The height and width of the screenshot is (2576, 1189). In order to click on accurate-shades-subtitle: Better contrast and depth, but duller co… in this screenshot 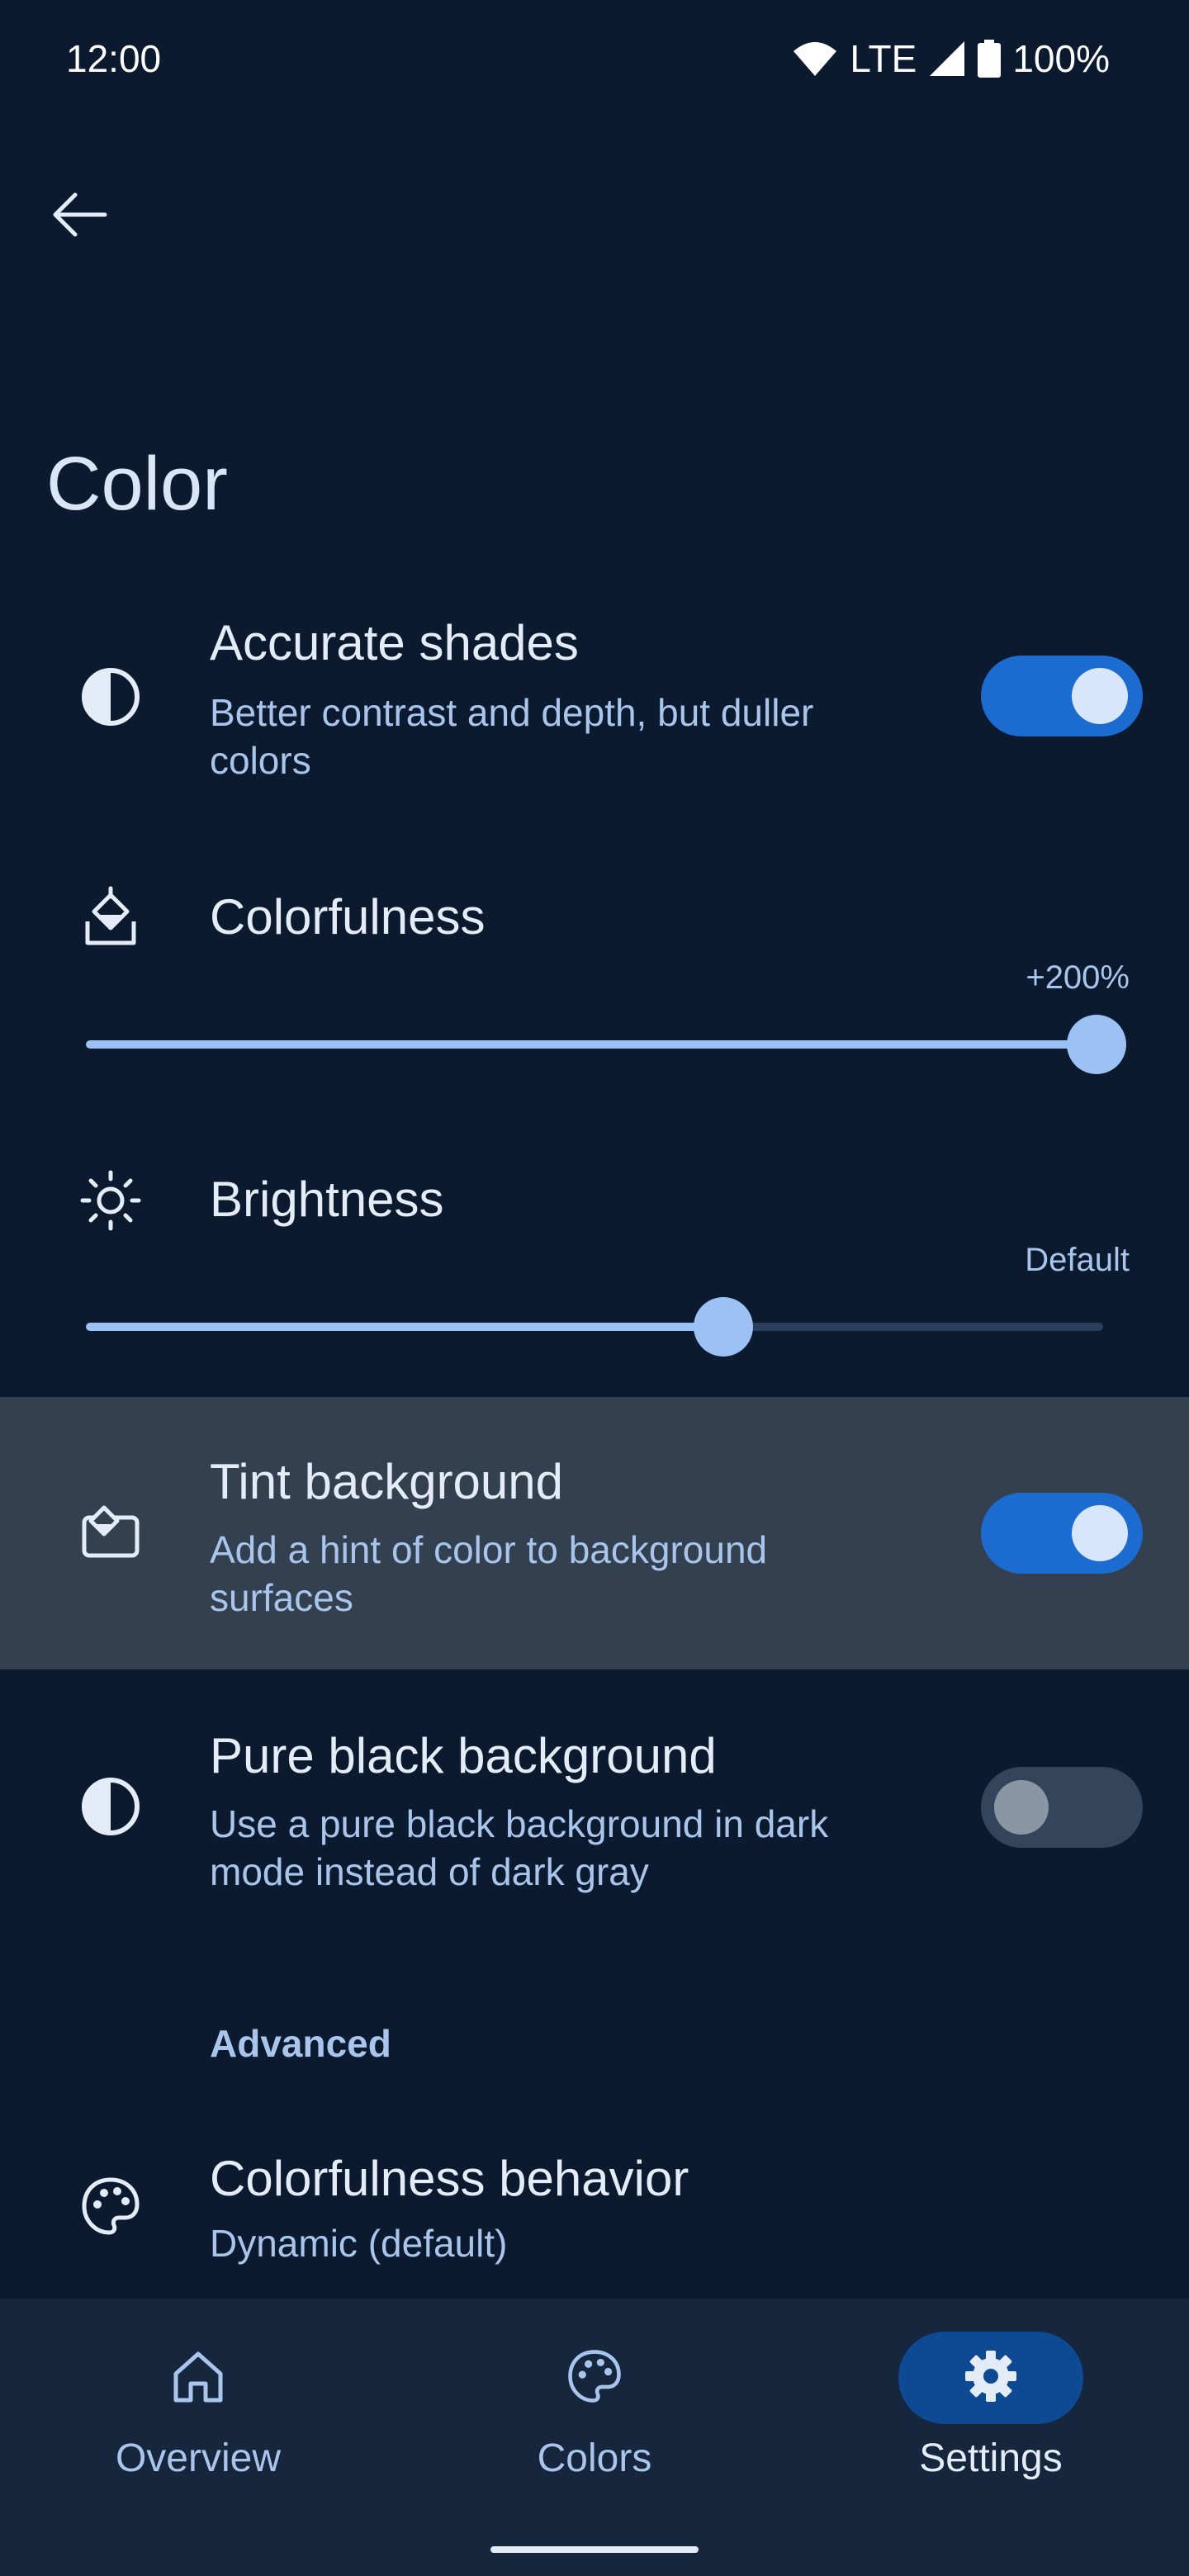, I will do `click(511, 736)`.